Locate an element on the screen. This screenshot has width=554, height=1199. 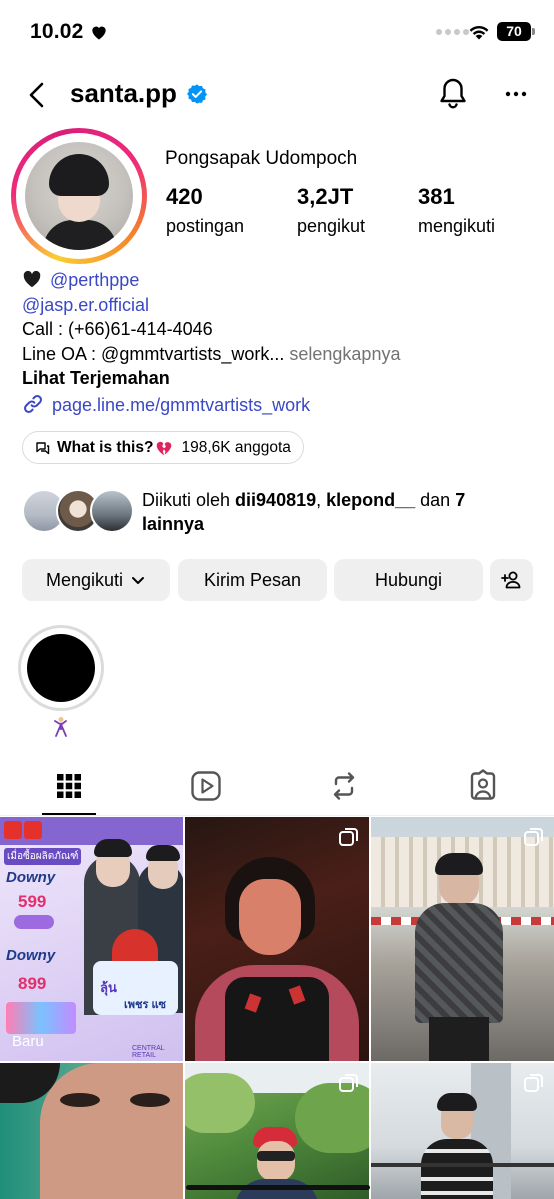
contact-button: Hubungi is located at coordinates (408, 580).